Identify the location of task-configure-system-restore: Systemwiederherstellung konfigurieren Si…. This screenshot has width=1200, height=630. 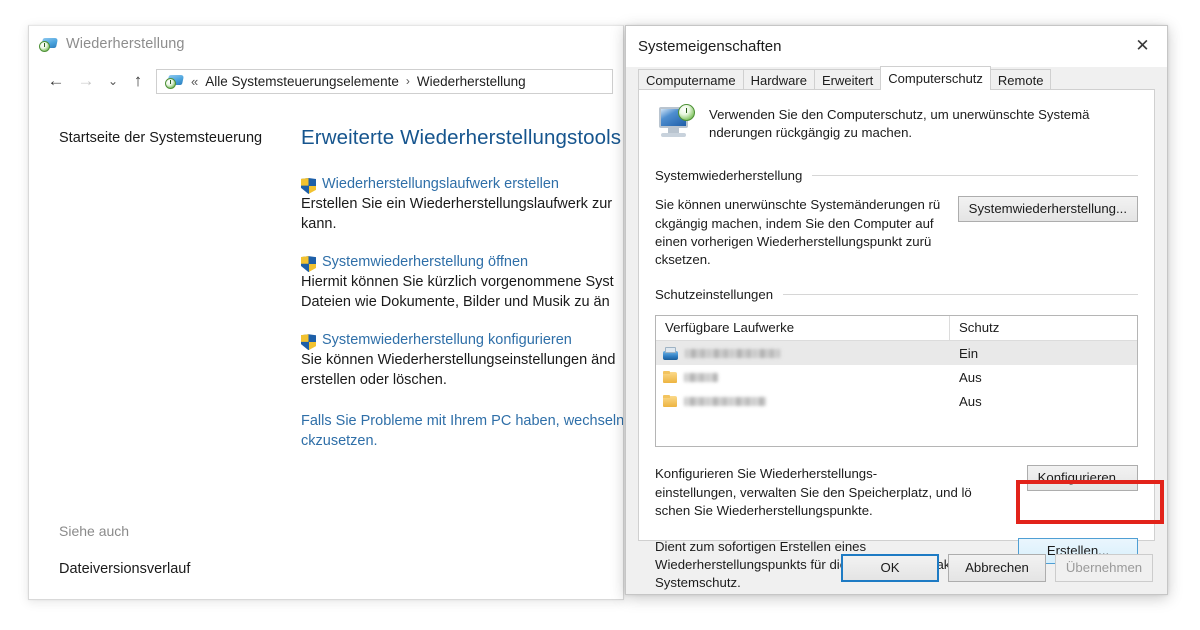
(462, 361).